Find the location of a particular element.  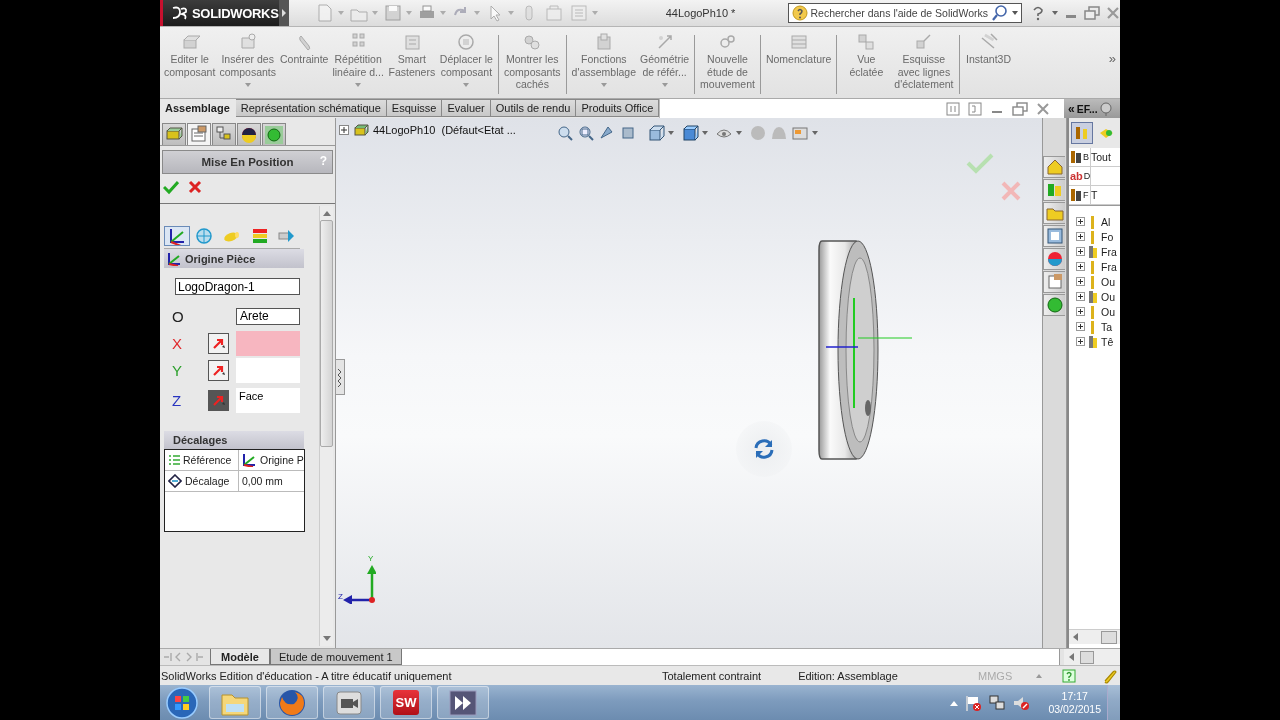

model-tab: Modèle is located at coordinates (240, 657).